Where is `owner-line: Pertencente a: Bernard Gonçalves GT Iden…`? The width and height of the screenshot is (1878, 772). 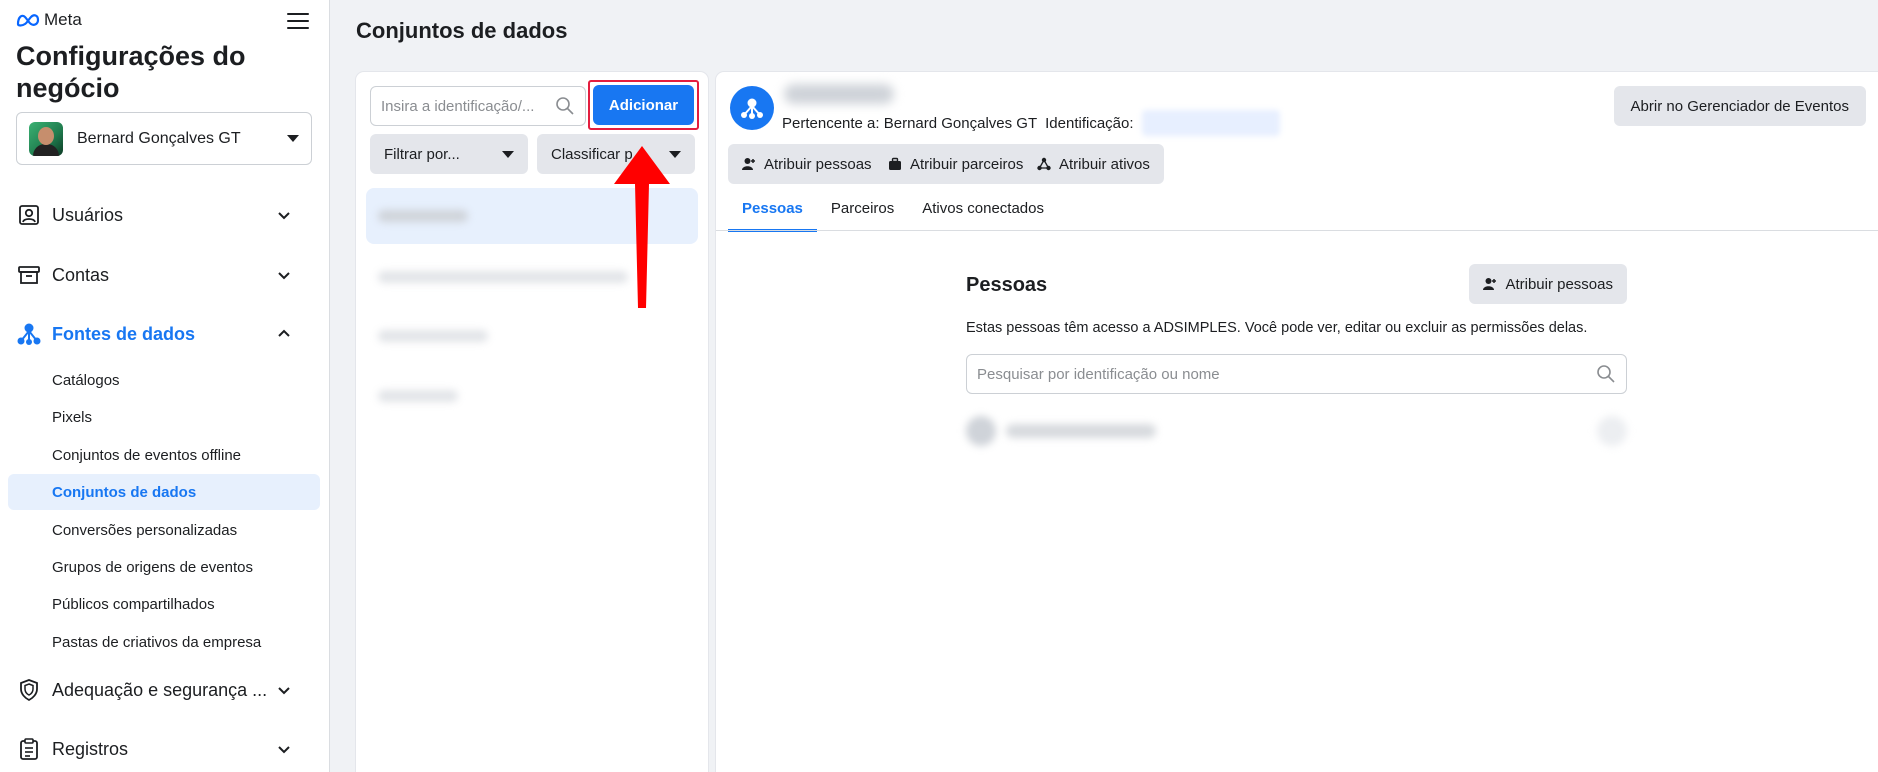 owner-line: Pertencente a: Bernard Gonçalves GT Iden… is located at coordinates (1031, 123).